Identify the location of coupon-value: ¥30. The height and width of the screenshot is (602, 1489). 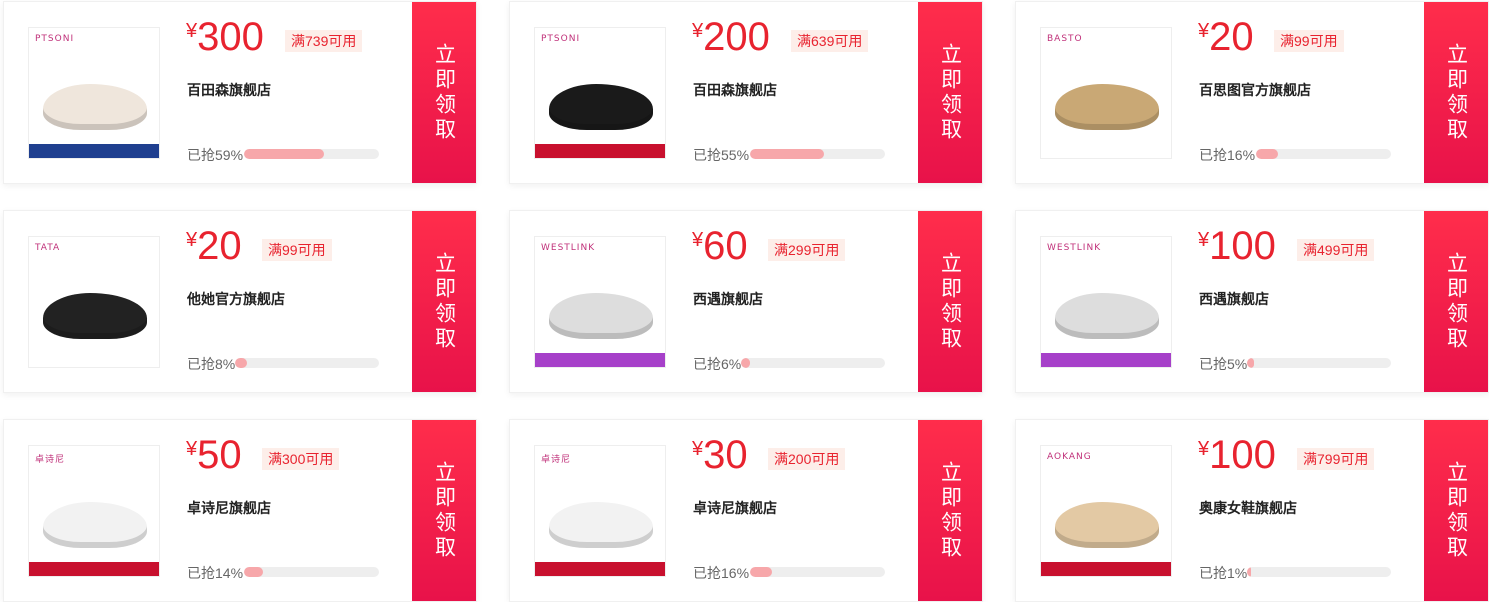
(720, 455).